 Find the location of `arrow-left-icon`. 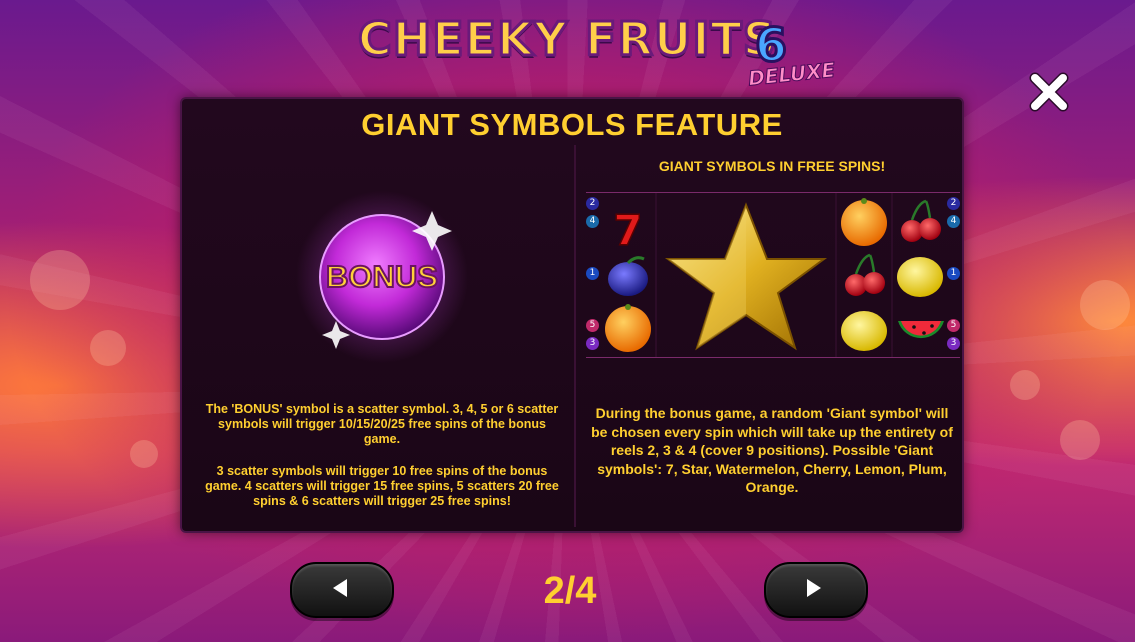

arrow-left-icon is located at coordinates (340, 588).